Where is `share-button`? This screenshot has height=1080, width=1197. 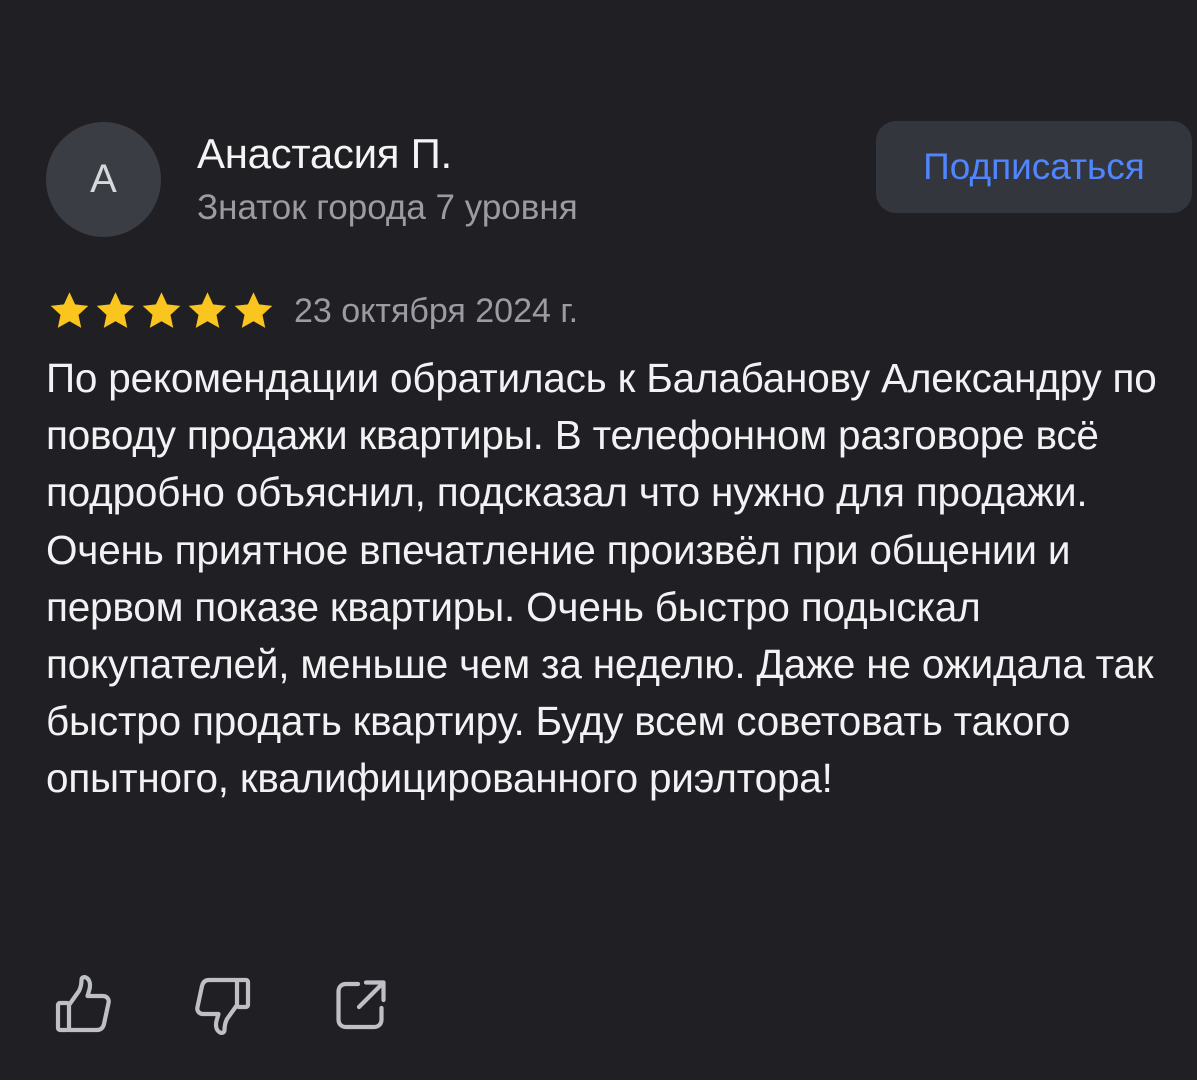 share-button is located at coordinates (361, 1005).